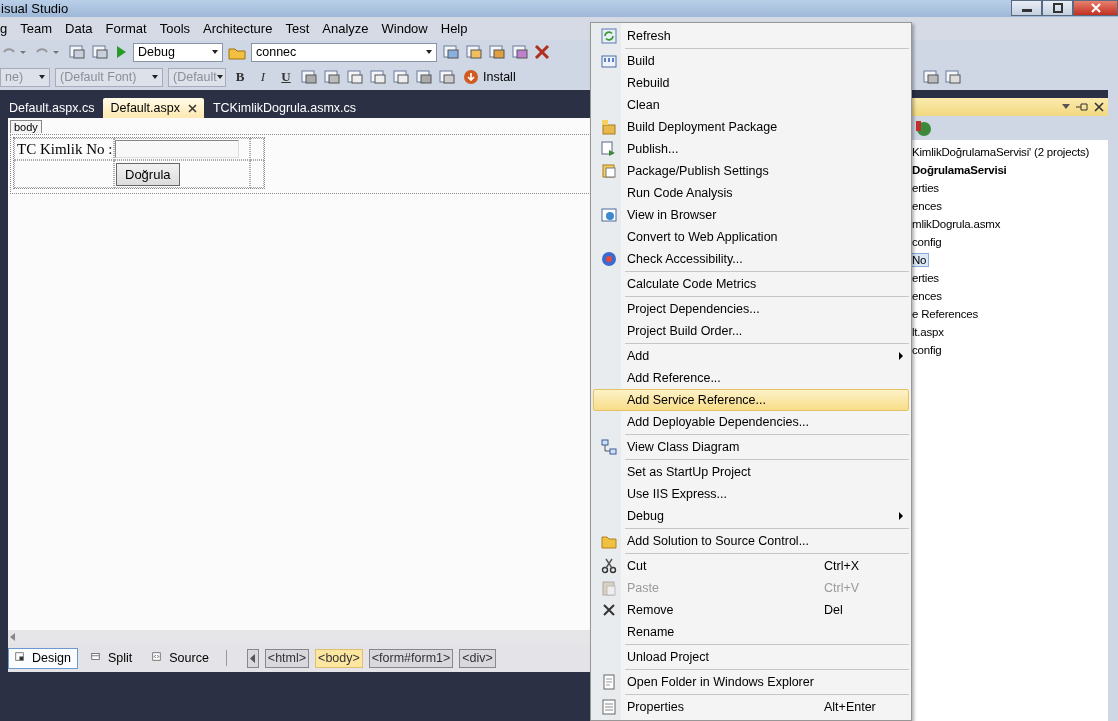 The height and width of the screenshot is (721, 1118). I want to click on install-button: Install, so click(489, 77).